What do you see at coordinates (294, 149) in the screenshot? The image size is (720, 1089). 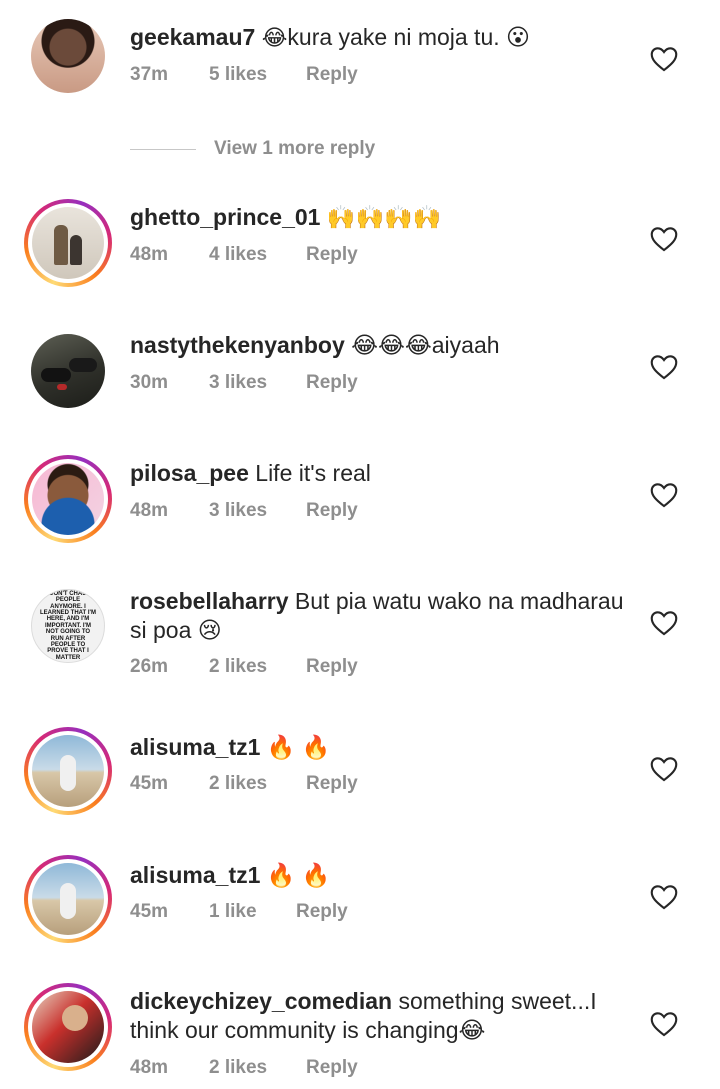 I see `view-more-label: View 1 more reply` at bounding box center [294, 149].